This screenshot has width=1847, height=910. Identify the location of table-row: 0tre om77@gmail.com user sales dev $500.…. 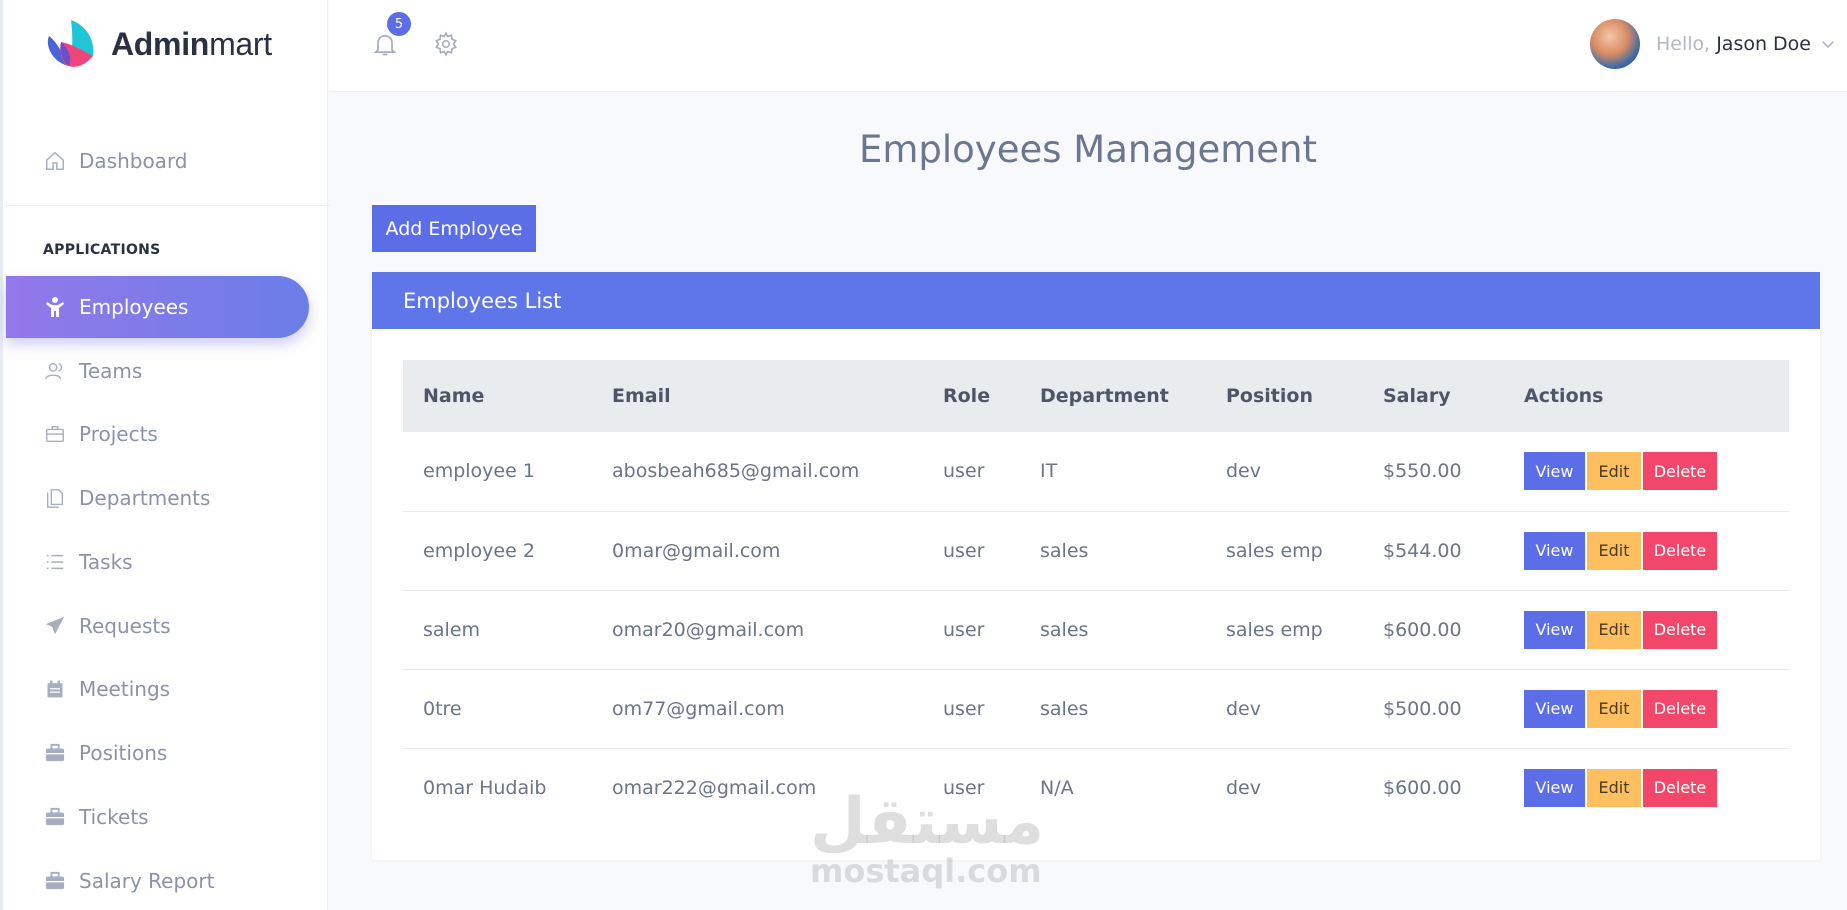
(1096, 708).